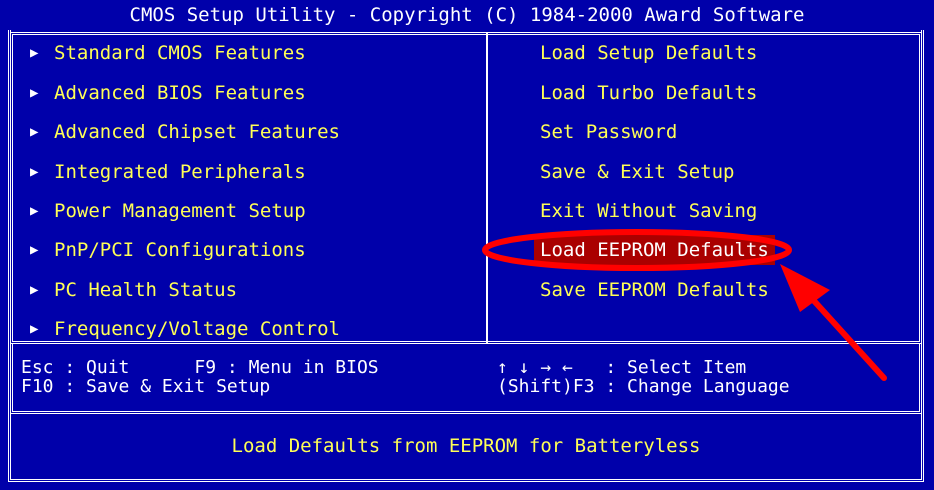 This screenshot has width=934, height=490. Describe the element at coordinates (133, 290) in the screenshot. I see `menu-item-pc-health-status: ▶ PC Health Status` at that location.